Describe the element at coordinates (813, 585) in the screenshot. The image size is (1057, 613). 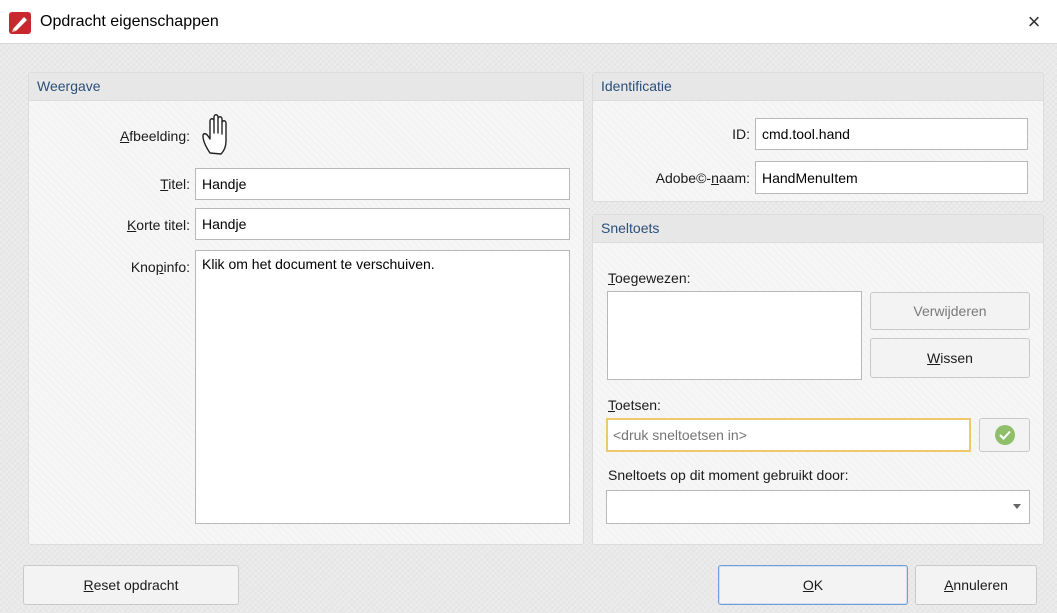
I see `ok-button: OK` at that location.